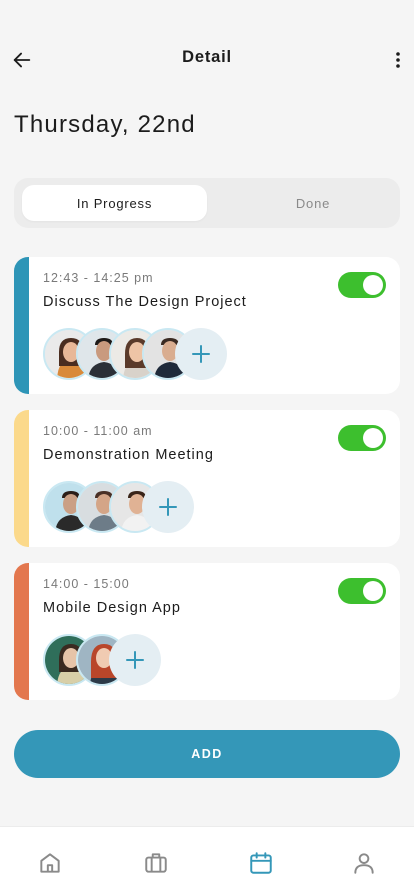 The height and width of the screenshot is (896, 414). I want to click on tab-in-progress: In Progress, so click(114, 203).